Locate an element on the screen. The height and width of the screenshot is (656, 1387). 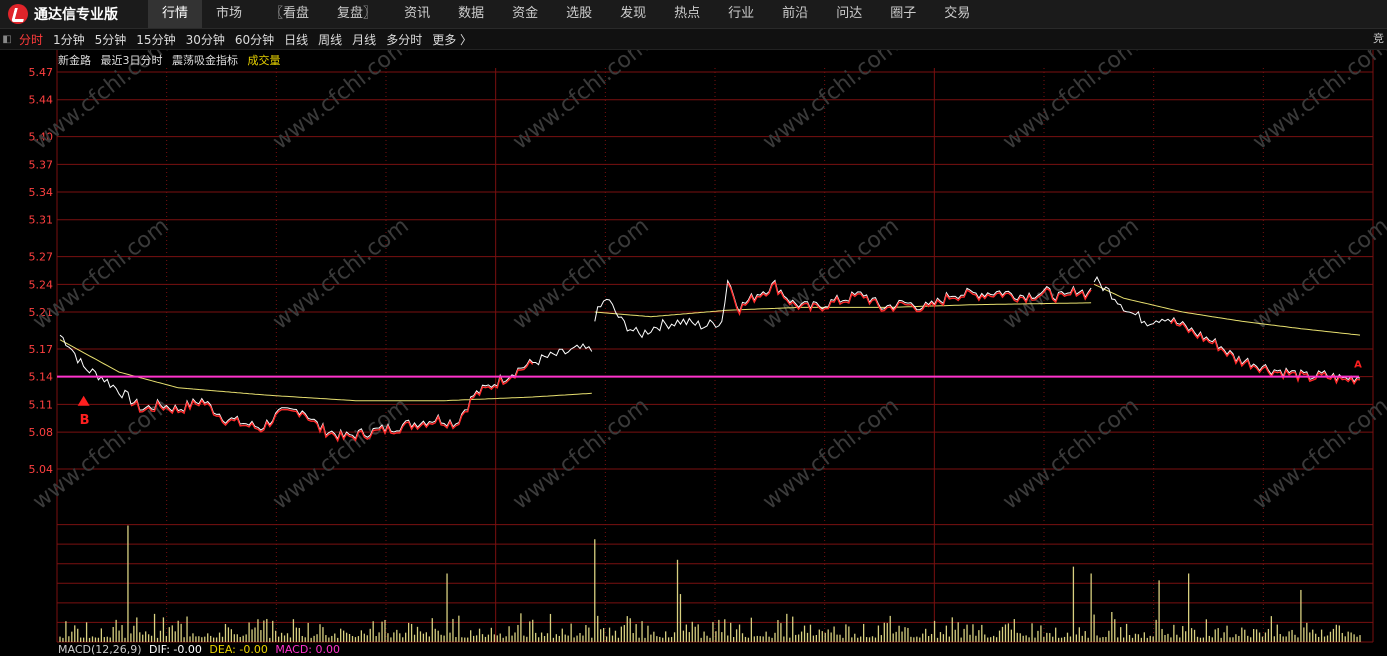
watermark-9: www.cfchi.com is located at coordinates (830, 273).